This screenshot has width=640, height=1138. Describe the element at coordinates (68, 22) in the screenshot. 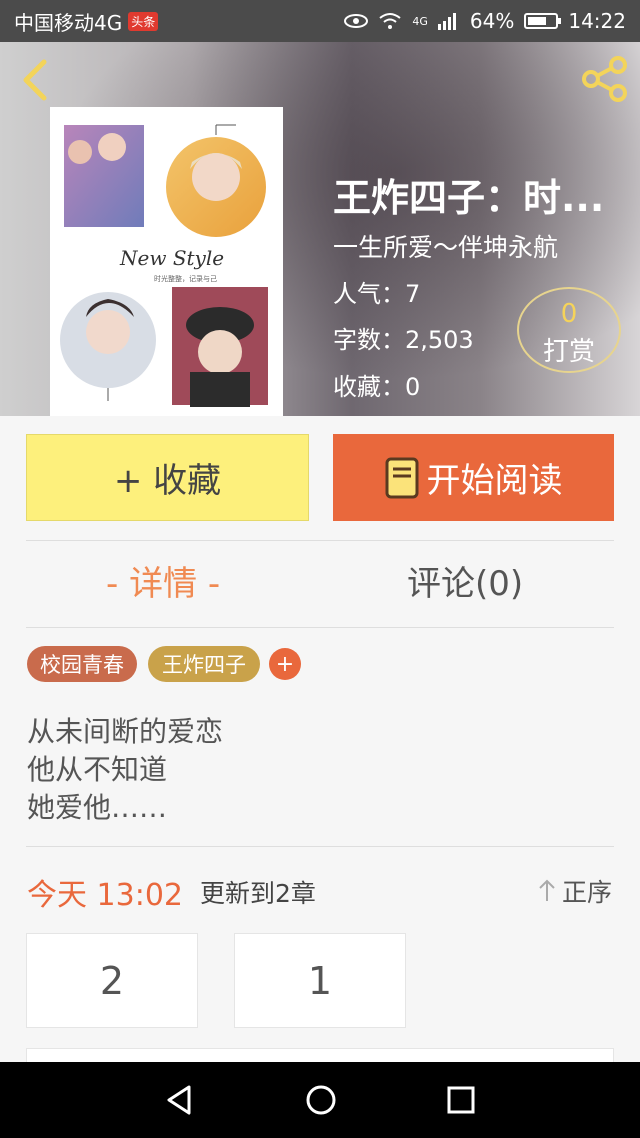

I see `carrier-label: 中国移动4G` at that location.